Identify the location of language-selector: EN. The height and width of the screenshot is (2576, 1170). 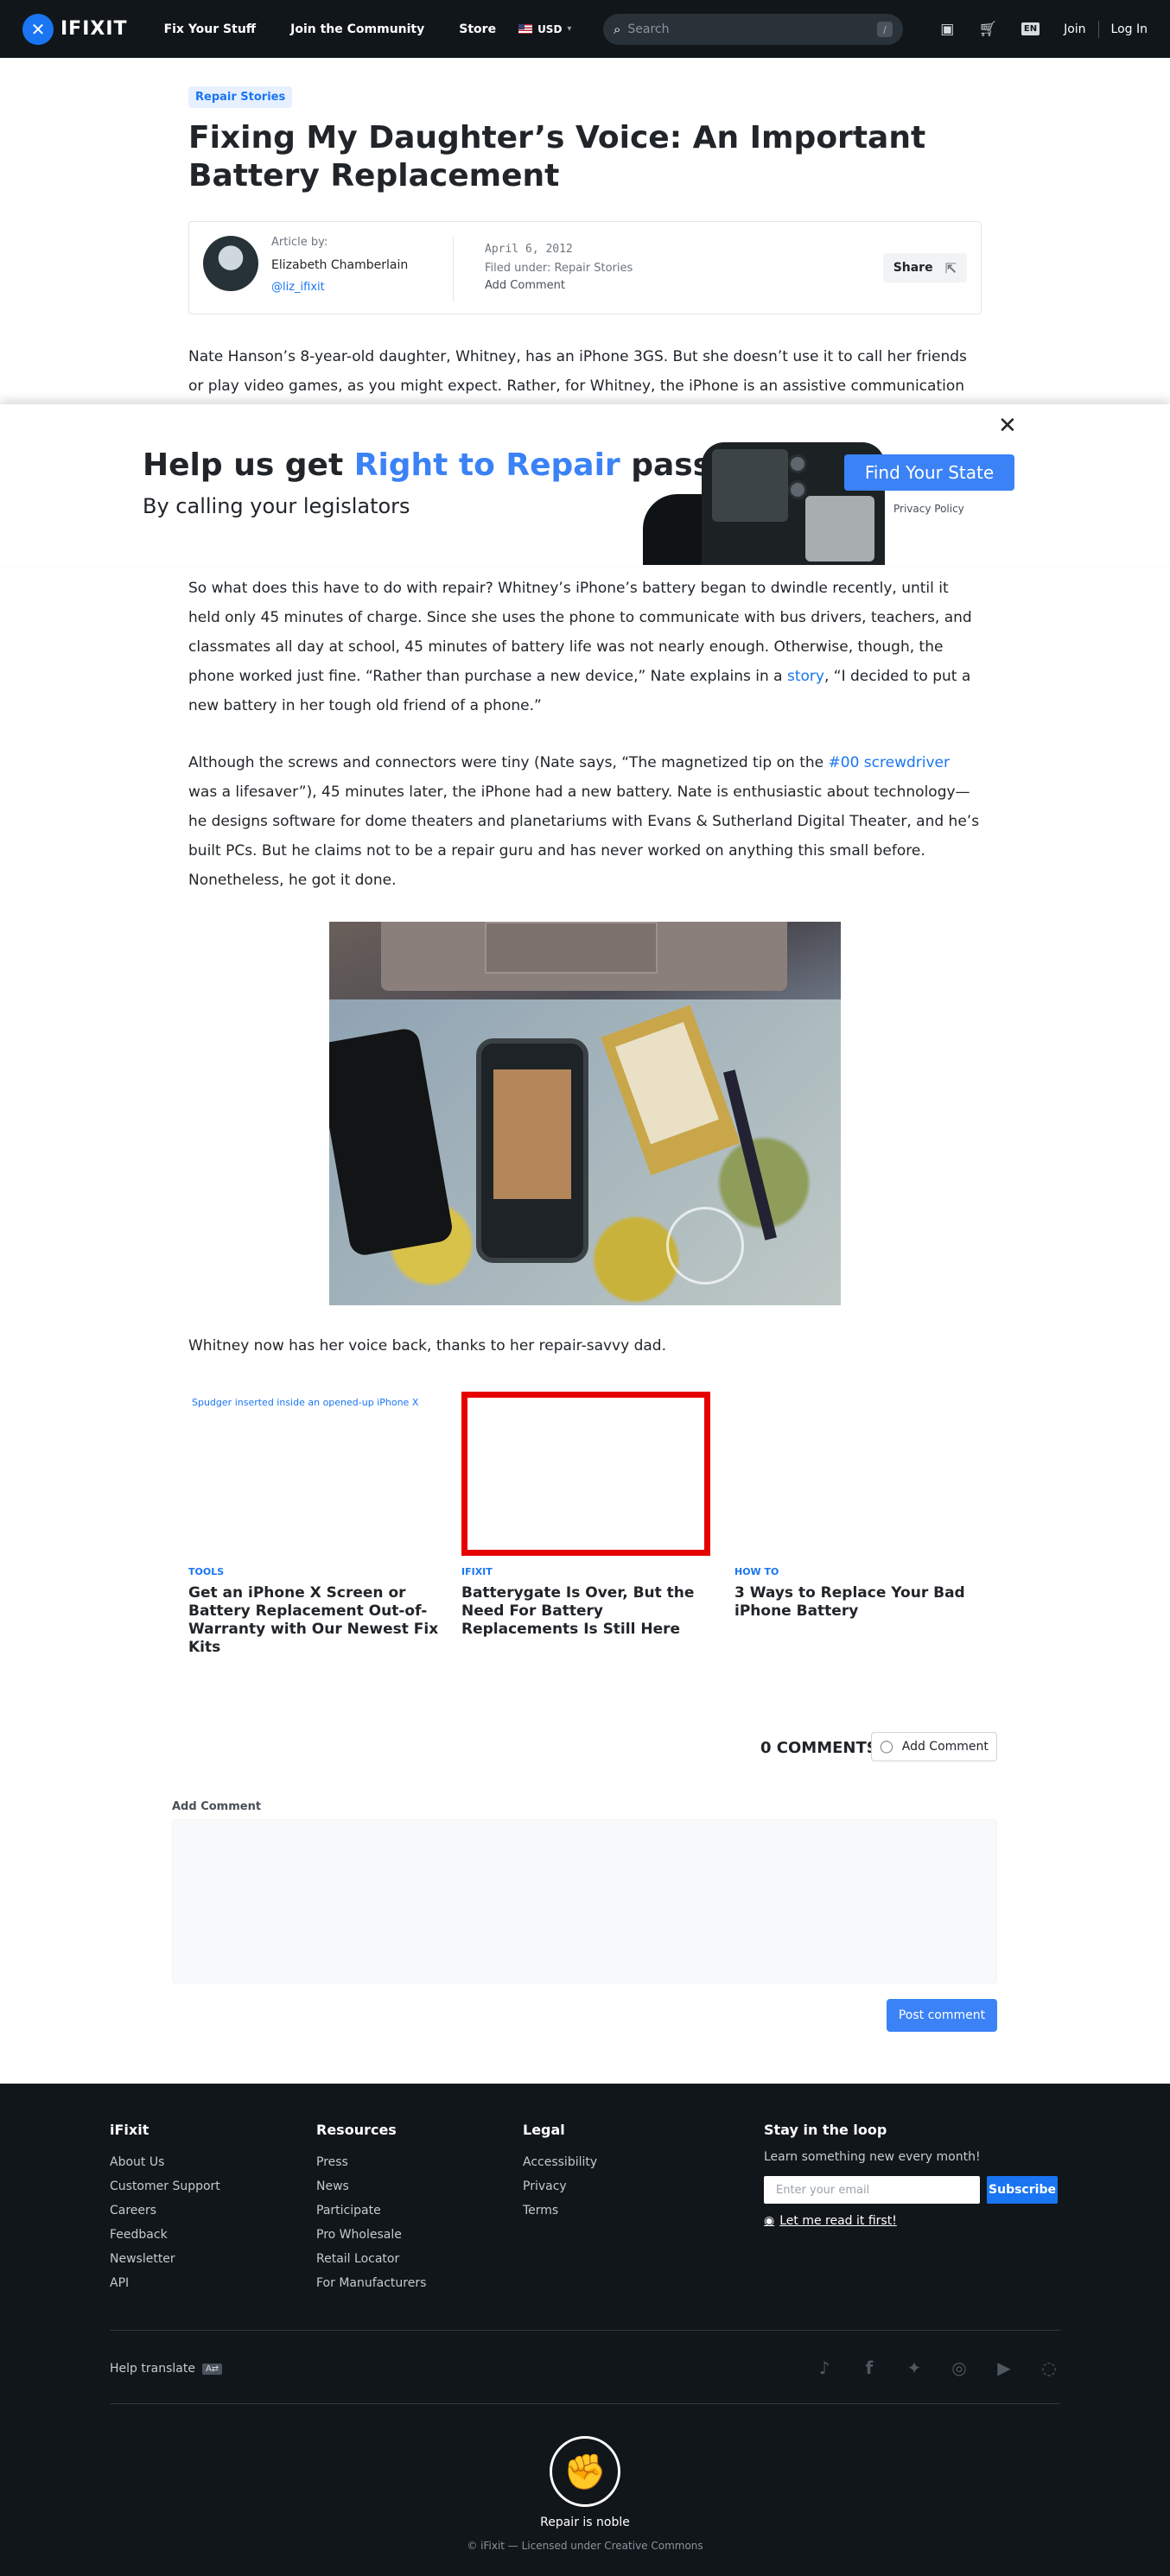
(1030, 28).